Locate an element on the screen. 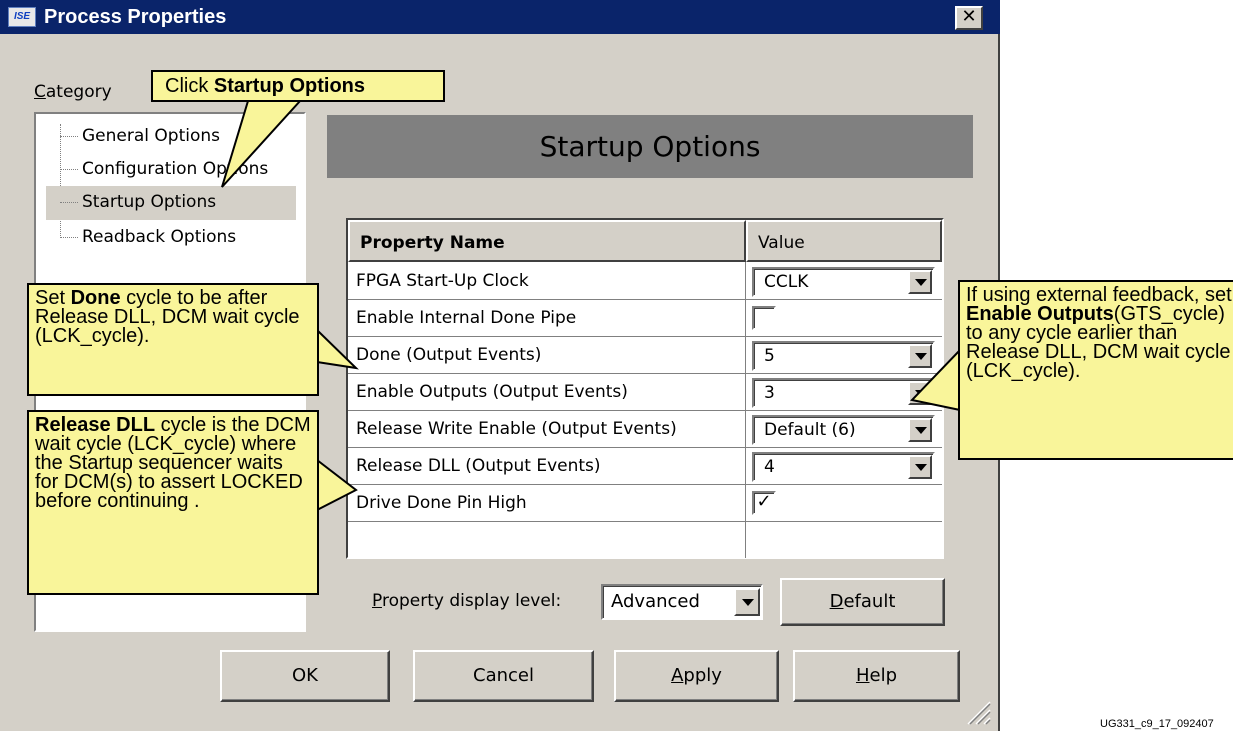 Image resolution: width=1233 pixels, height=731 pixels. apply-mnemonic: A is located at coordinates (677, 675).